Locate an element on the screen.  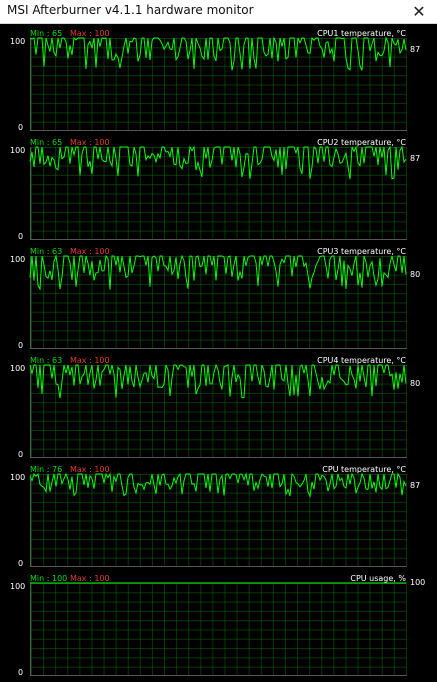
graph-line-cpu2-temperature is located at coordinates (218, 162).